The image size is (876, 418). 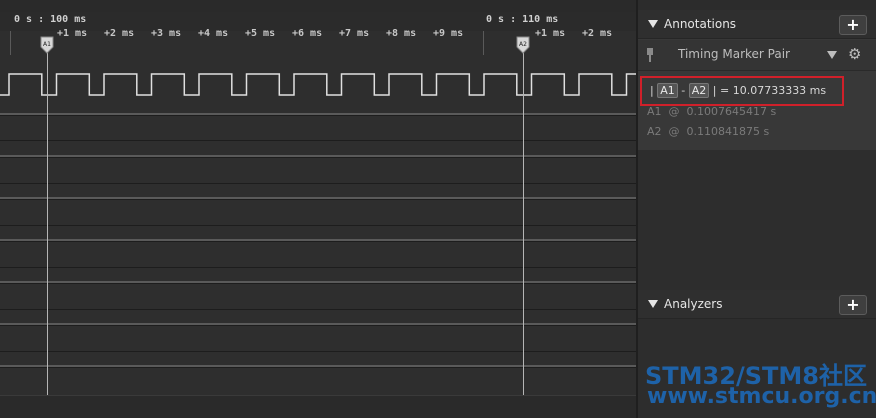 I want to click on add-analyzer-button: +, so click(x=853, y=305).